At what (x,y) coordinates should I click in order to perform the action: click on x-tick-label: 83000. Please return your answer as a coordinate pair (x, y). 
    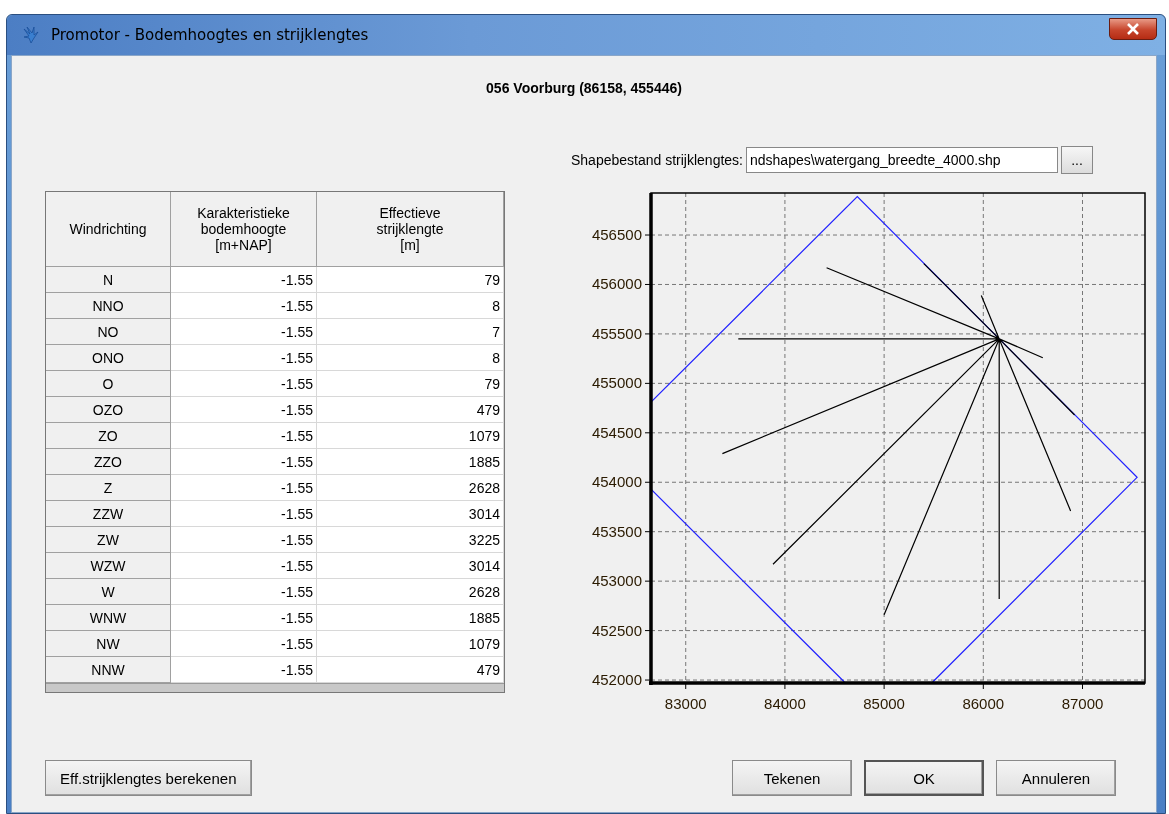
    Looking at the image, I should click on (685, 703).